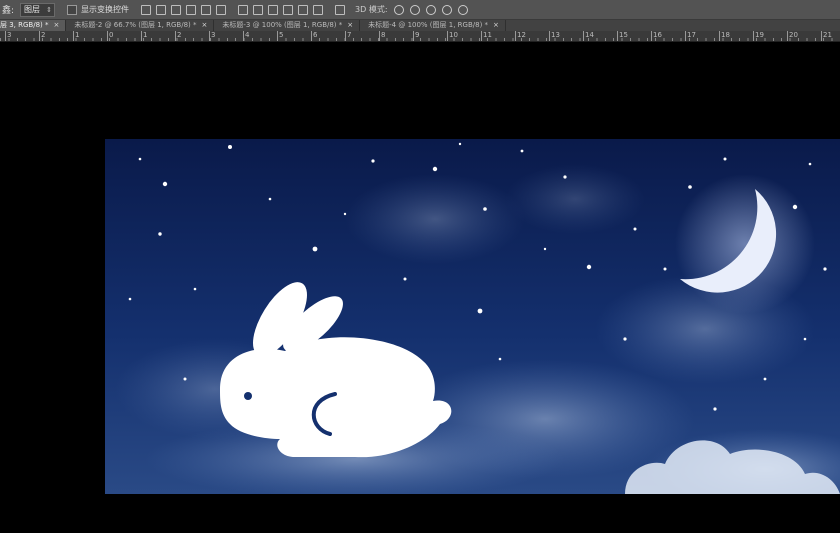 The height and width of the screenshot is (533, 840). What do you see at coordinates (248, 396) in the screenshot?
I see `rabbit-eye` at bounding box center [248, 396].